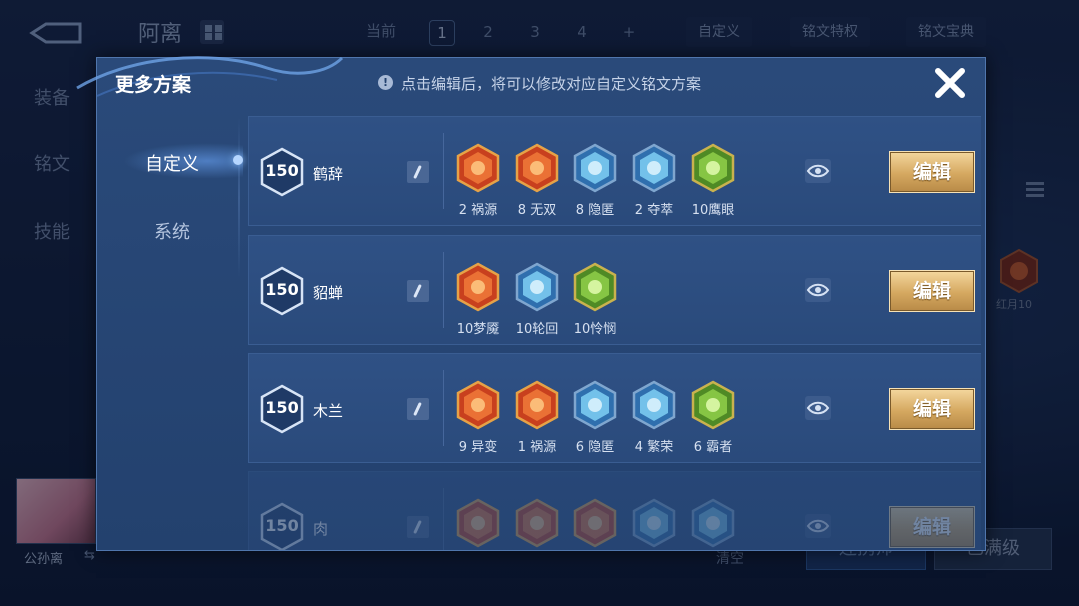 The height and width of the screenshot is (606, 1079). Describe the element at coordinates (654, 447) in the screenshot. I see `rune-label: 4 繁荣` at that location.